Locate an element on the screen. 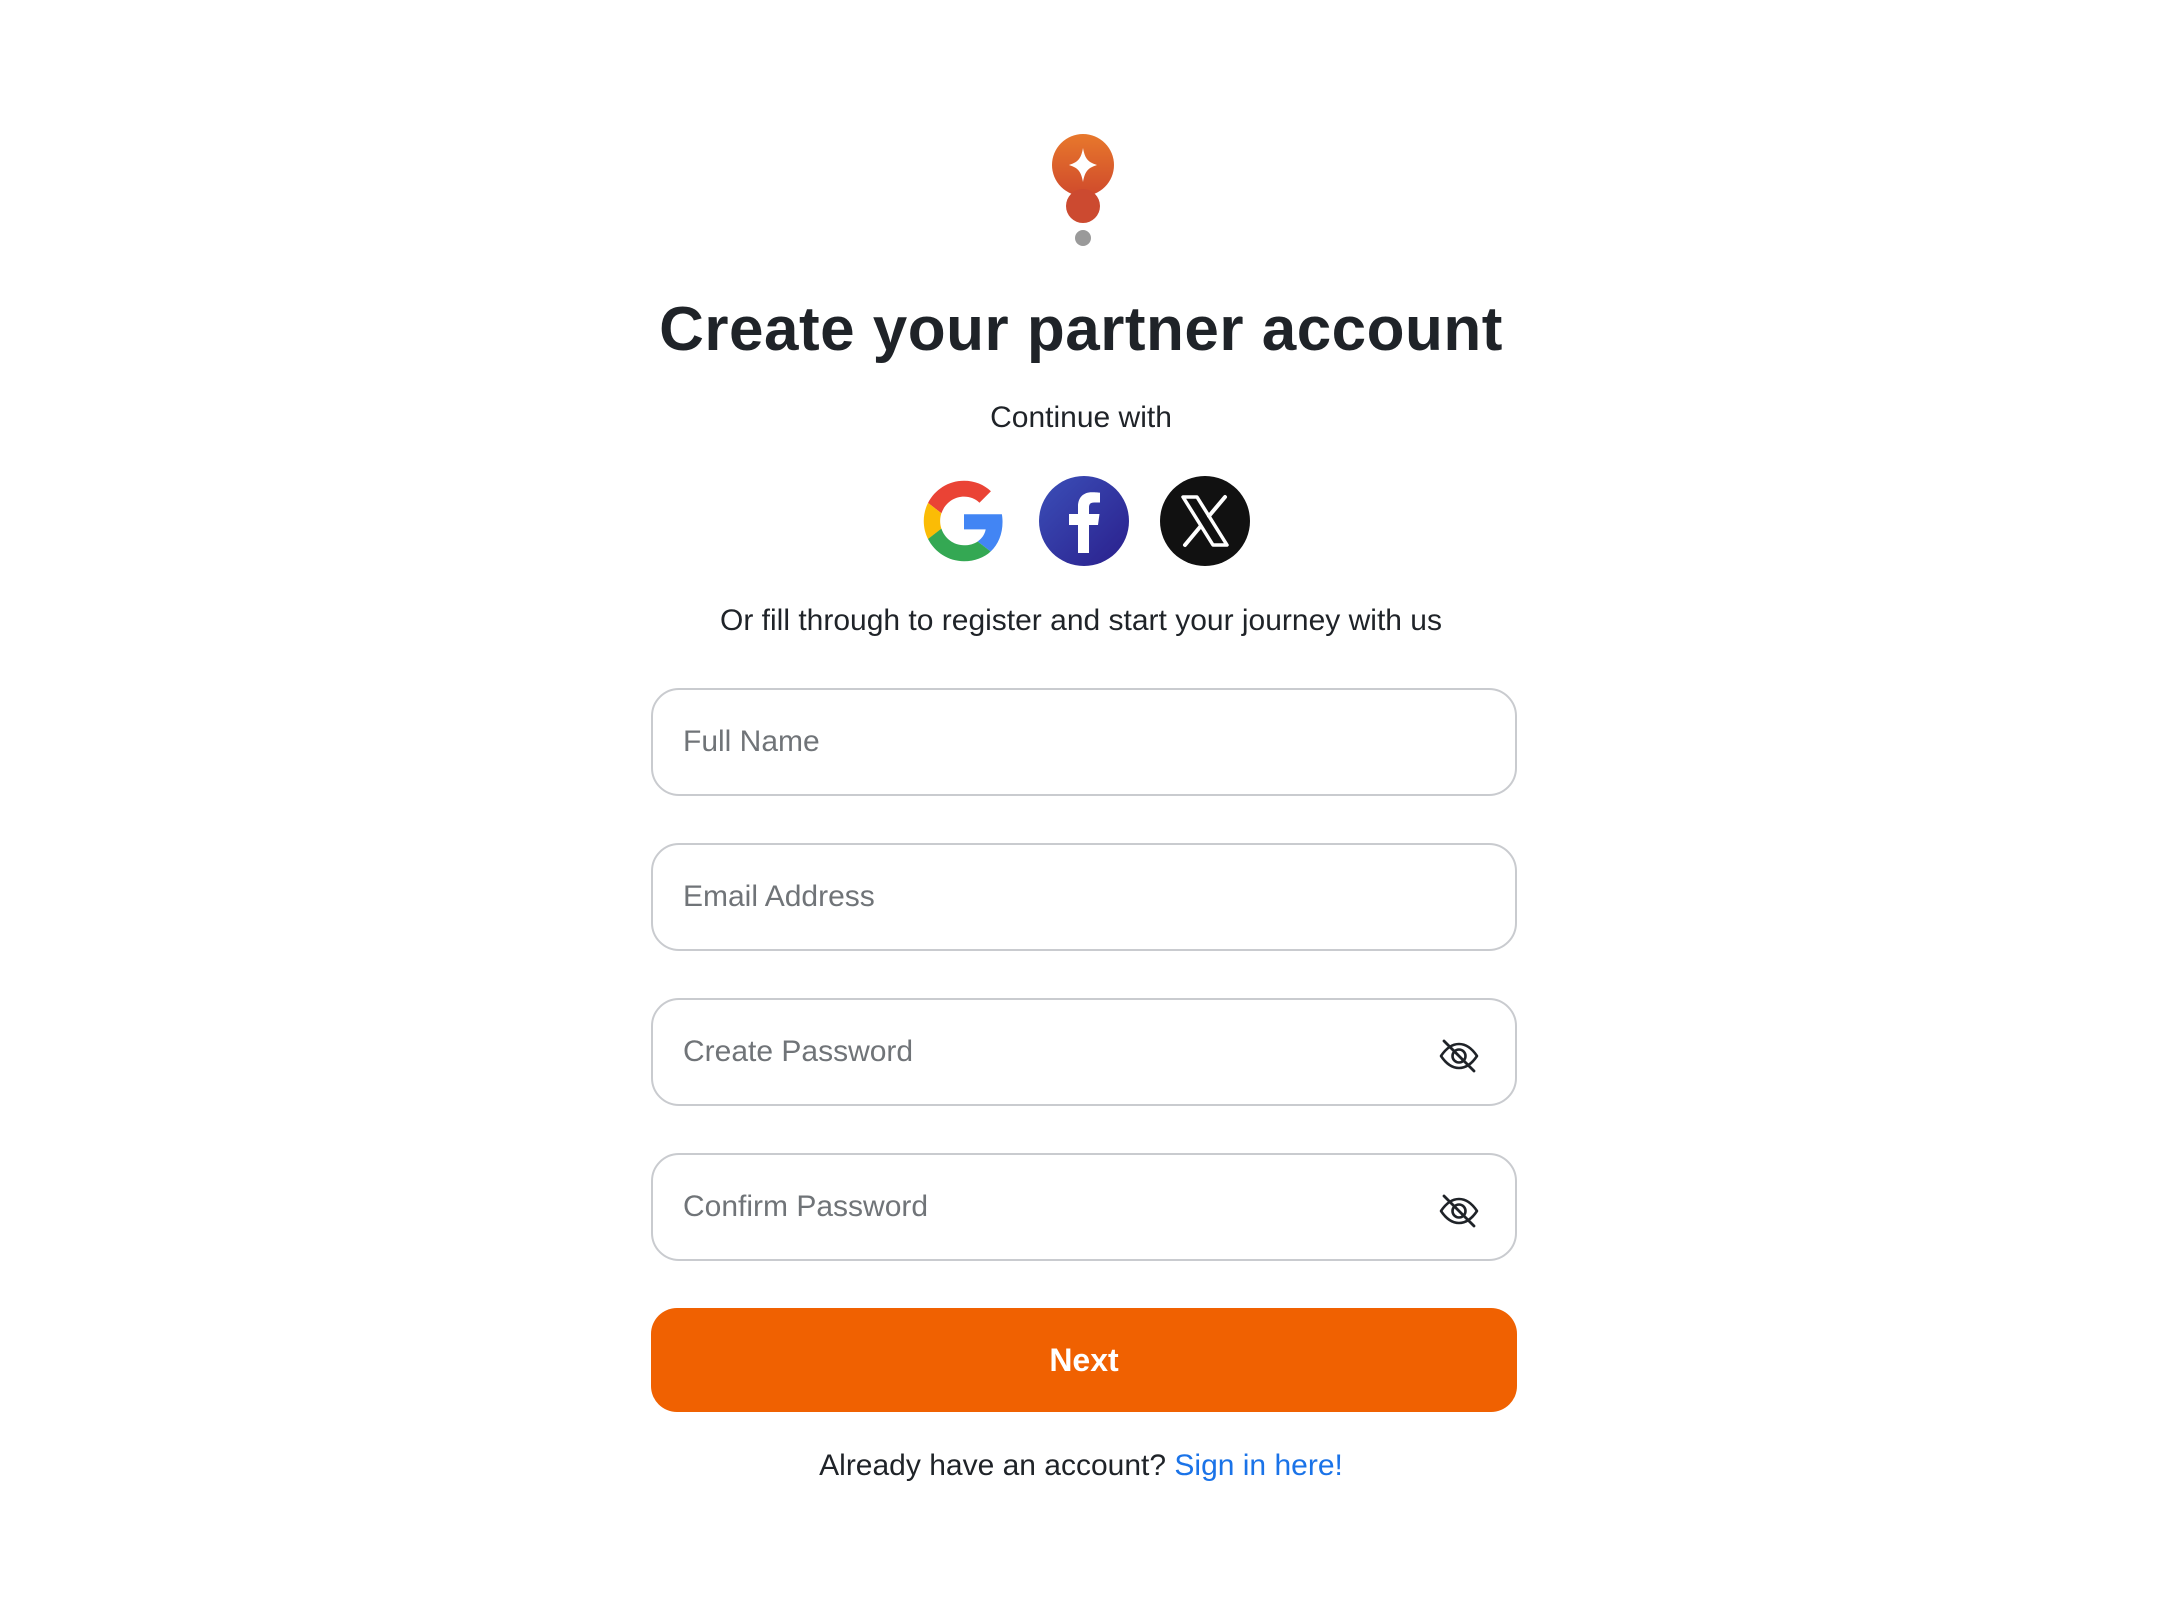 The height and width of the screenshot is (1620, 2162). password-visibility-toggle is located at coordinates (1459, 1056).